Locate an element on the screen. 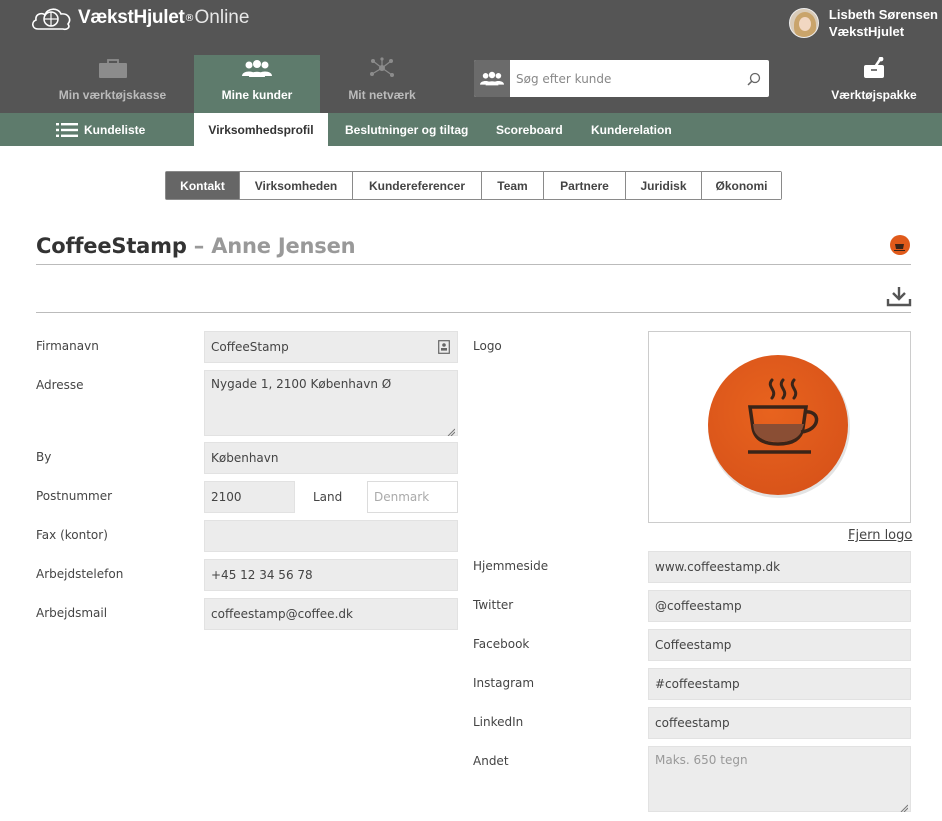 This screenshot has width=942, height=821. subnav-profile-label: Virksomhedsprofil is located at coordinates (261, 129).